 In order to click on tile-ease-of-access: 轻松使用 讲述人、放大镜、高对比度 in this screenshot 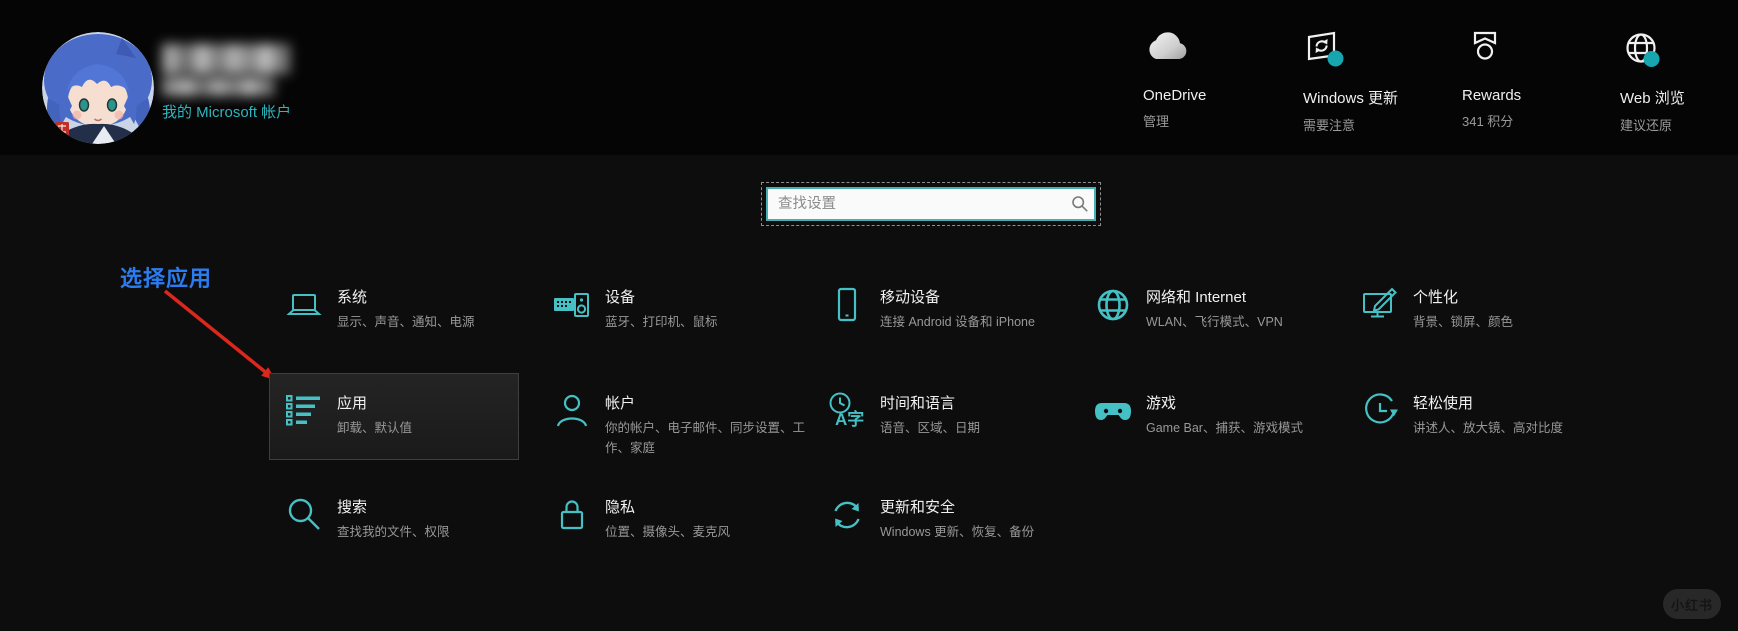, I will do `click(1491, 414)`.